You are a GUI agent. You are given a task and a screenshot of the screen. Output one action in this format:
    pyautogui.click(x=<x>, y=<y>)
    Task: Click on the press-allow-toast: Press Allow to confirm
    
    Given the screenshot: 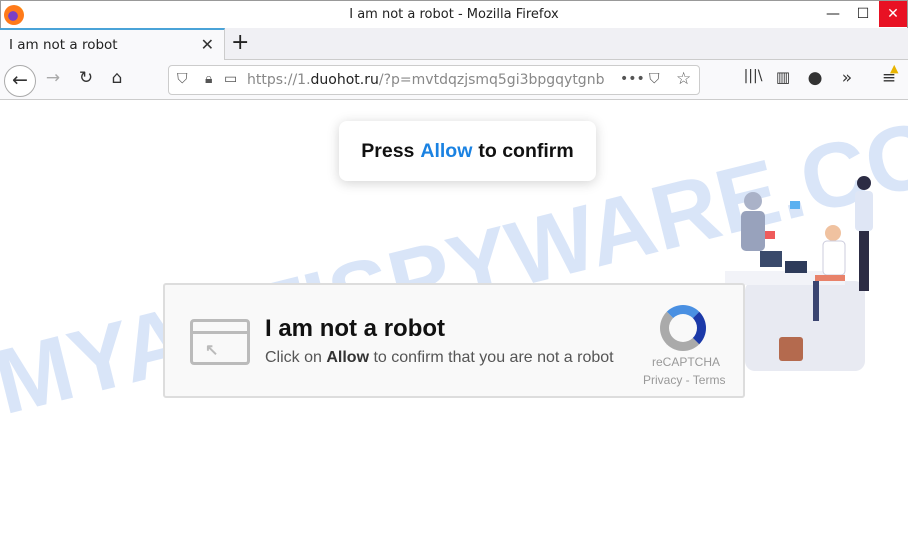 What is the action you would take?
    pyautogui.click(x=467, y=151)
    